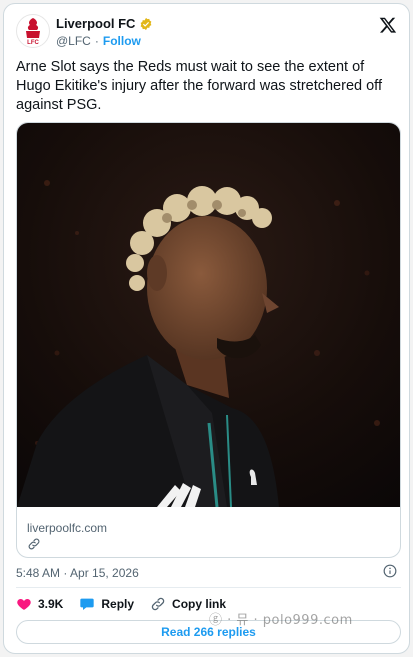  What do you see at coordinates (388, 25) in the screenshot?
I see `x-logo-icon` at bounding box center [388, 25].